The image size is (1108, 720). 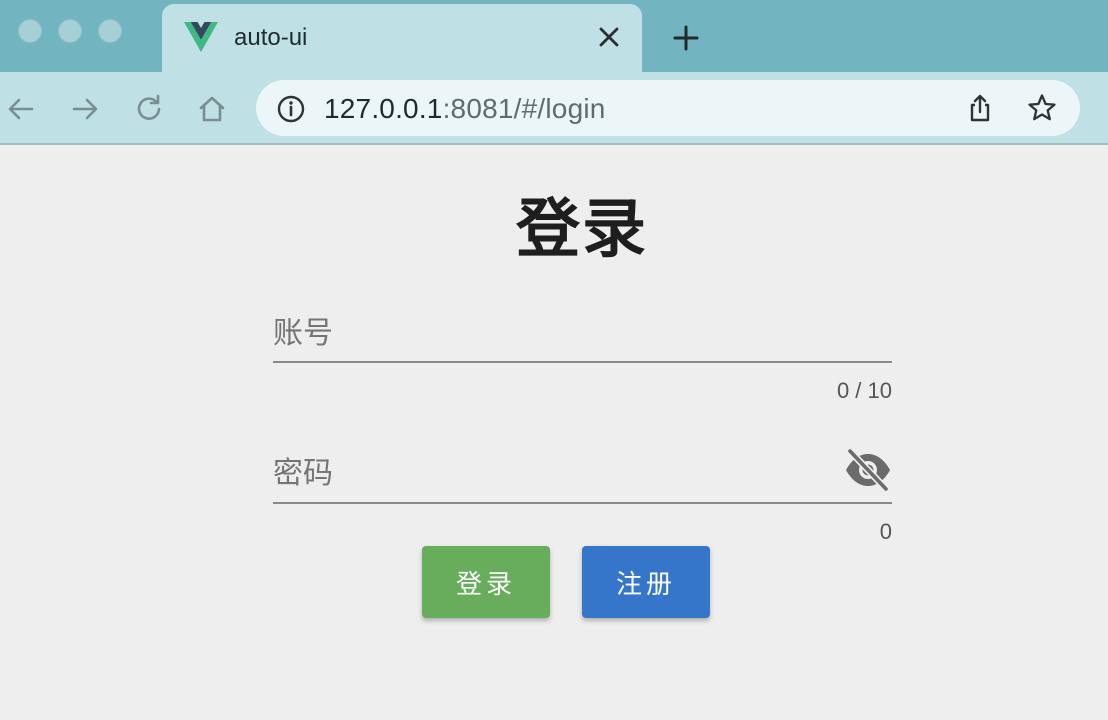 What do you see at coordinates (524, 108) in the screenshot?
I see `url-path: :8081/#/login` at bounding box center [524, 108].